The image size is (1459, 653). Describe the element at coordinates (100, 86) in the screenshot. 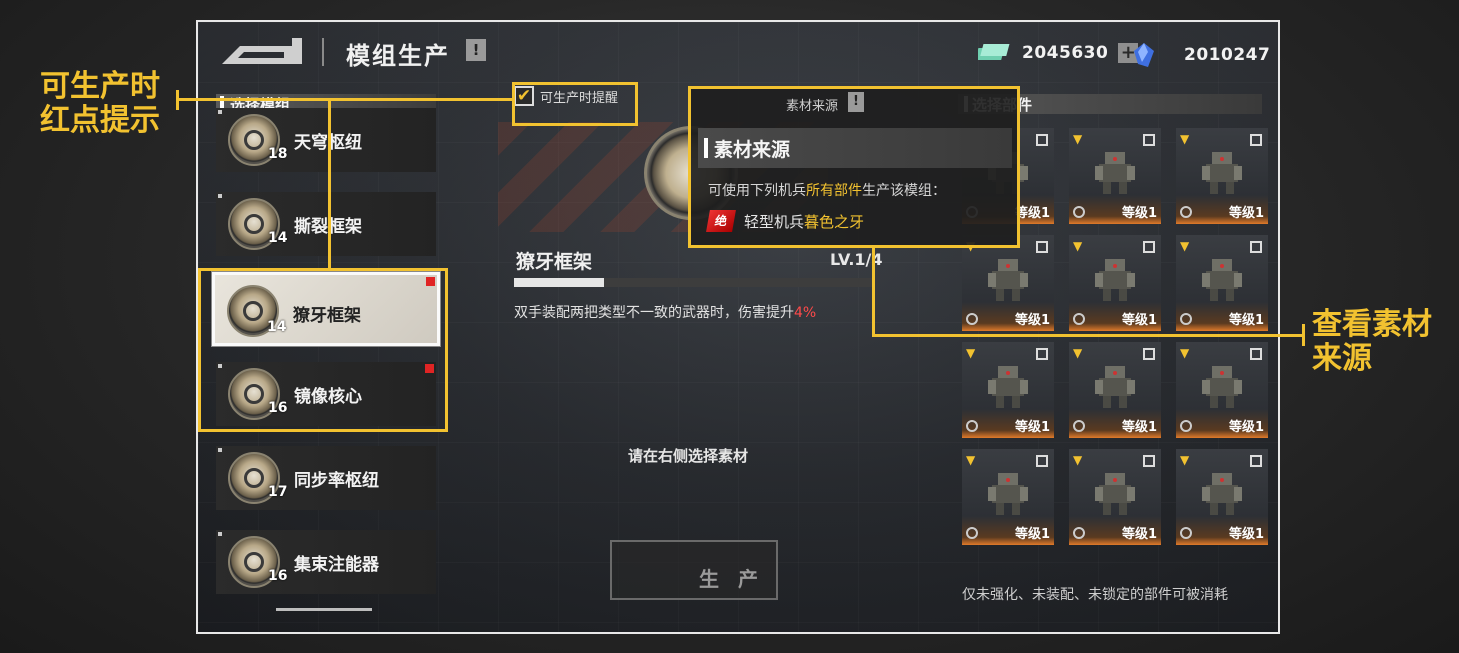

I see `annotation-line-1: 可生产时` at that location.